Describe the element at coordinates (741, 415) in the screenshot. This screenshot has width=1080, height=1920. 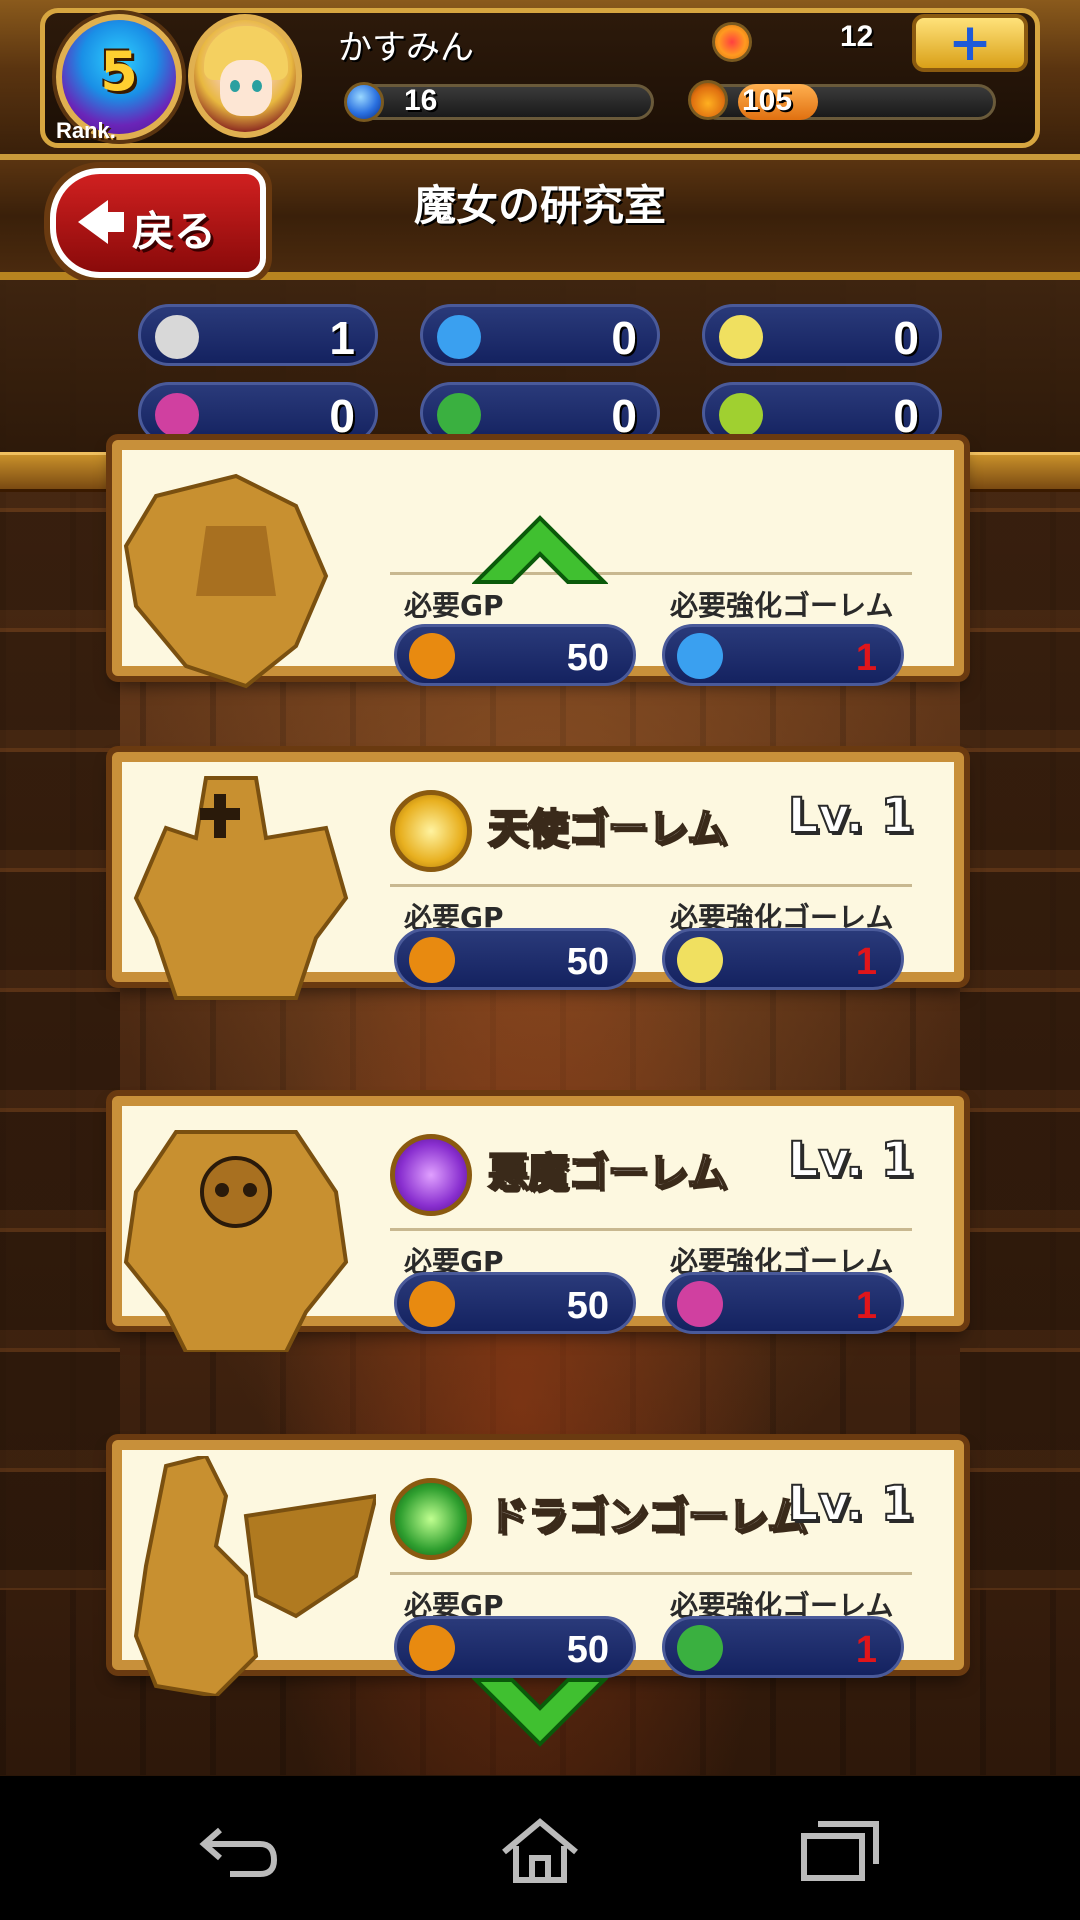
I see `green-golem-icon` at that location.